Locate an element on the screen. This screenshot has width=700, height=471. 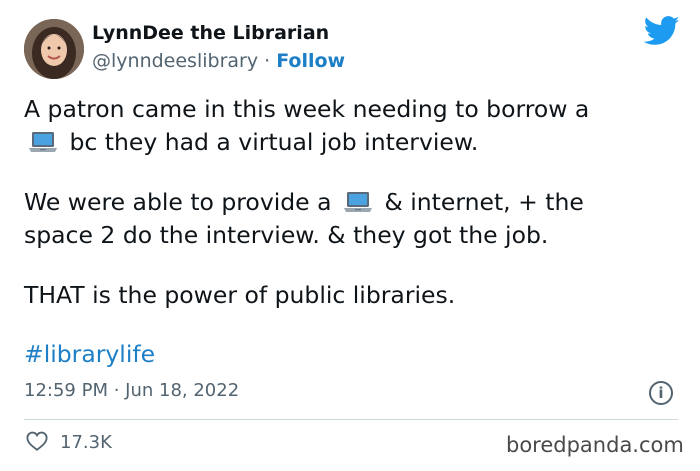
twitter-bird-icon is located at coordinates (662, 31).